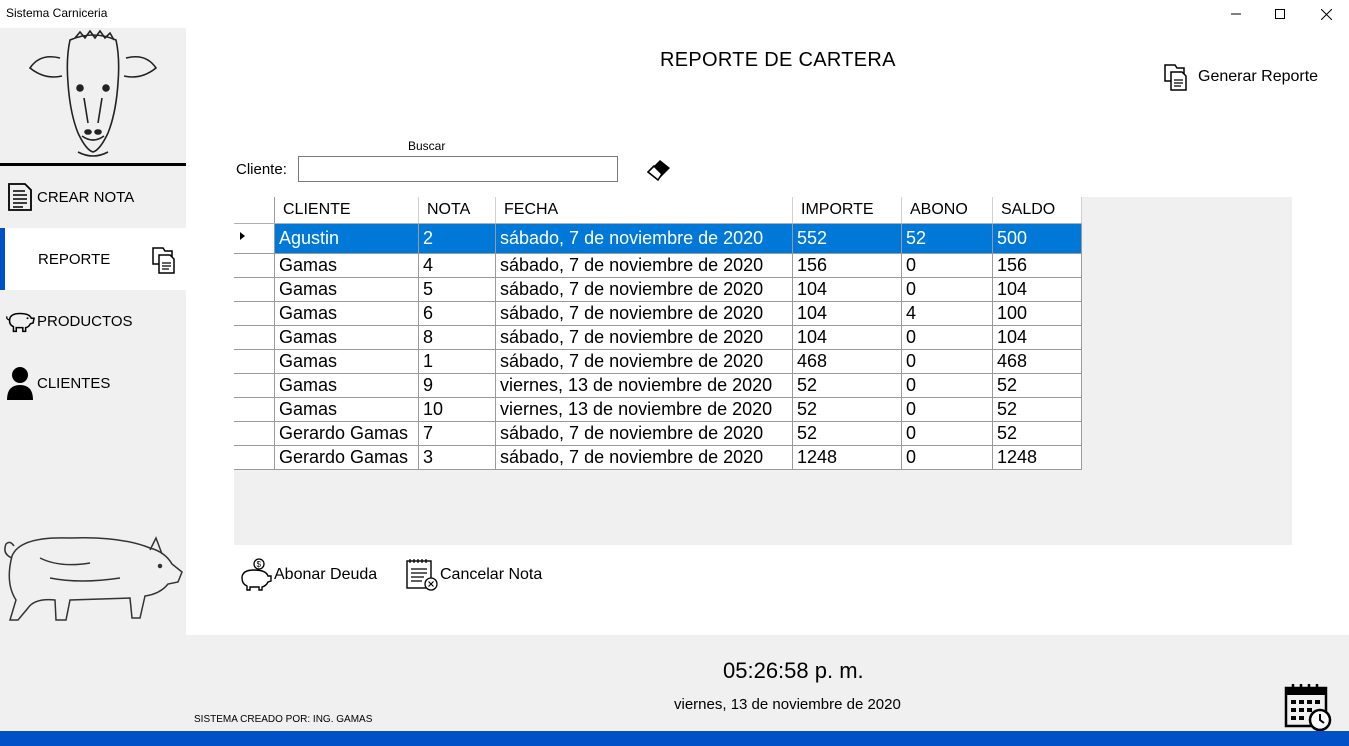 This screenshot has height=746, width=1349. Describe the element at coordinates (307, 575) in the screenshot. I see `abonar-deuda-button: $ Abonar Deuda` at that location.